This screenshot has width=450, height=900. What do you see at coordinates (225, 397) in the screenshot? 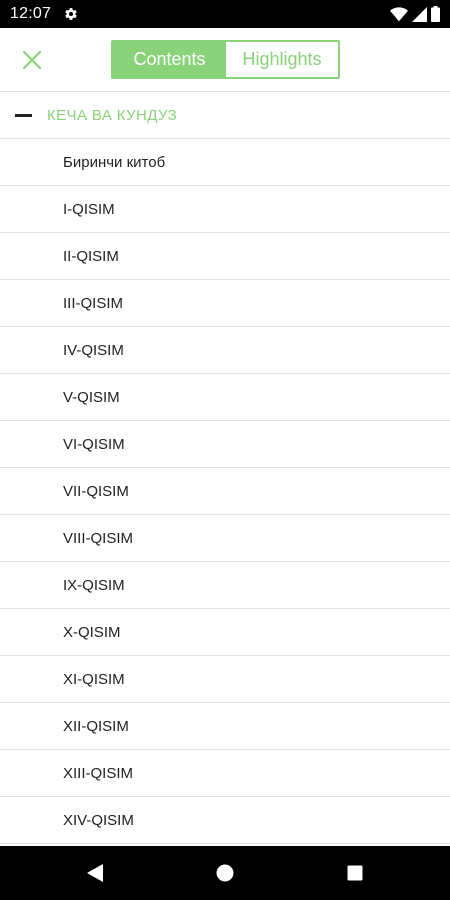
I see `toc-item: V-QISIM` at bounding box center [225, 397].